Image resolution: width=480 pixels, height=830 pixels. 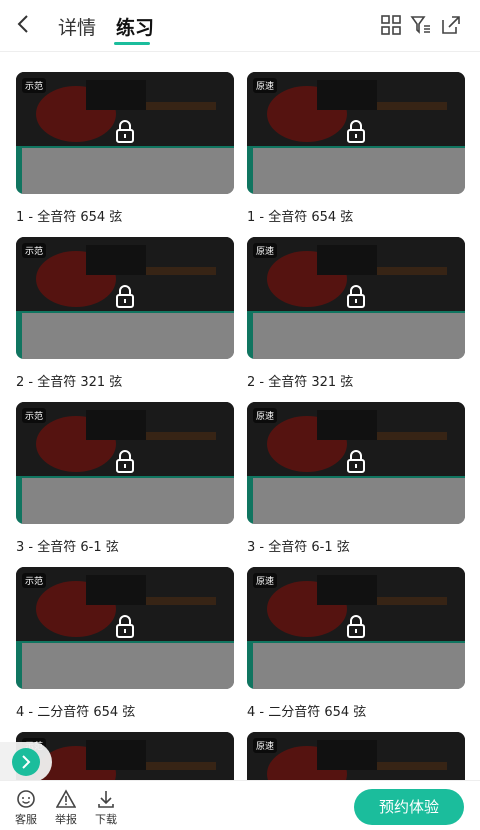 I want to click on practice-card: 示范 4 - 二分音符 654 弦, so click(x=125, y=643).